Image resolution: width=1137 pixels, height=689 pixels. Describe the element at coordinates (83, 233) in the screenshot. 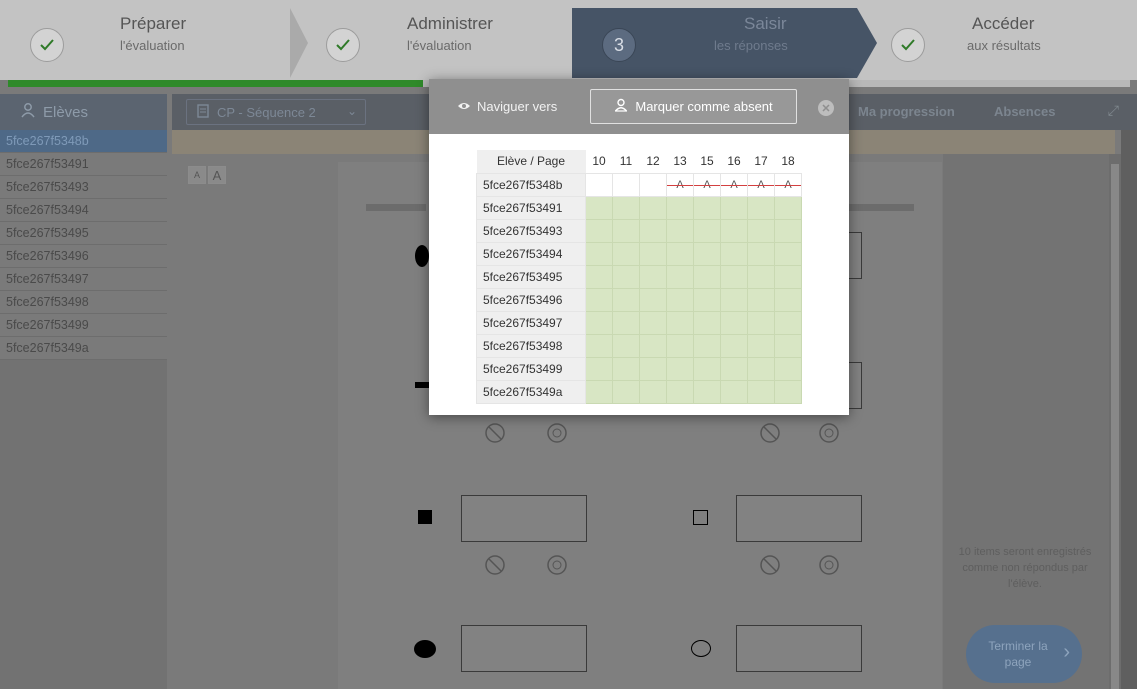

I see `student-list-item: 5fce267f53495` at that location.